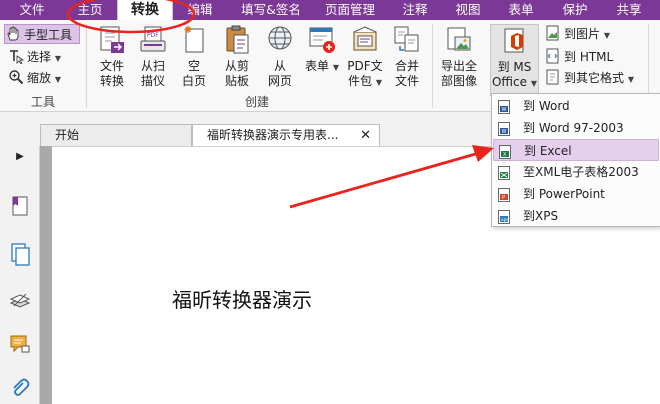 The image size is (660, 404). What do you see at coordinates (256, 102) in the screenshot?
I see `create-group-label: 创建` at bounding box center [256, 102].